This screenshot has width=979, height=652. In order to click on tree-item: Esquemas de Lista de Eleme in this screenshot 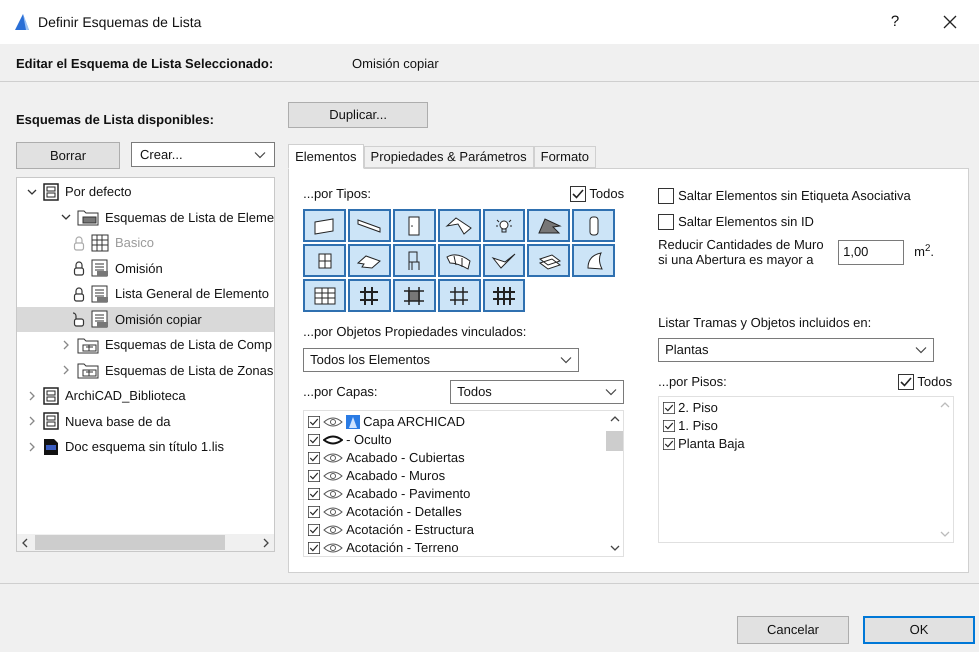, I will do `click(145, 217)`.